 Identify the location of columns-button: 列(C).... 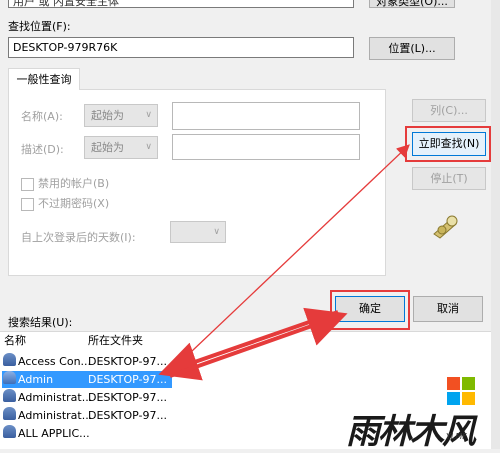
(449, 110).